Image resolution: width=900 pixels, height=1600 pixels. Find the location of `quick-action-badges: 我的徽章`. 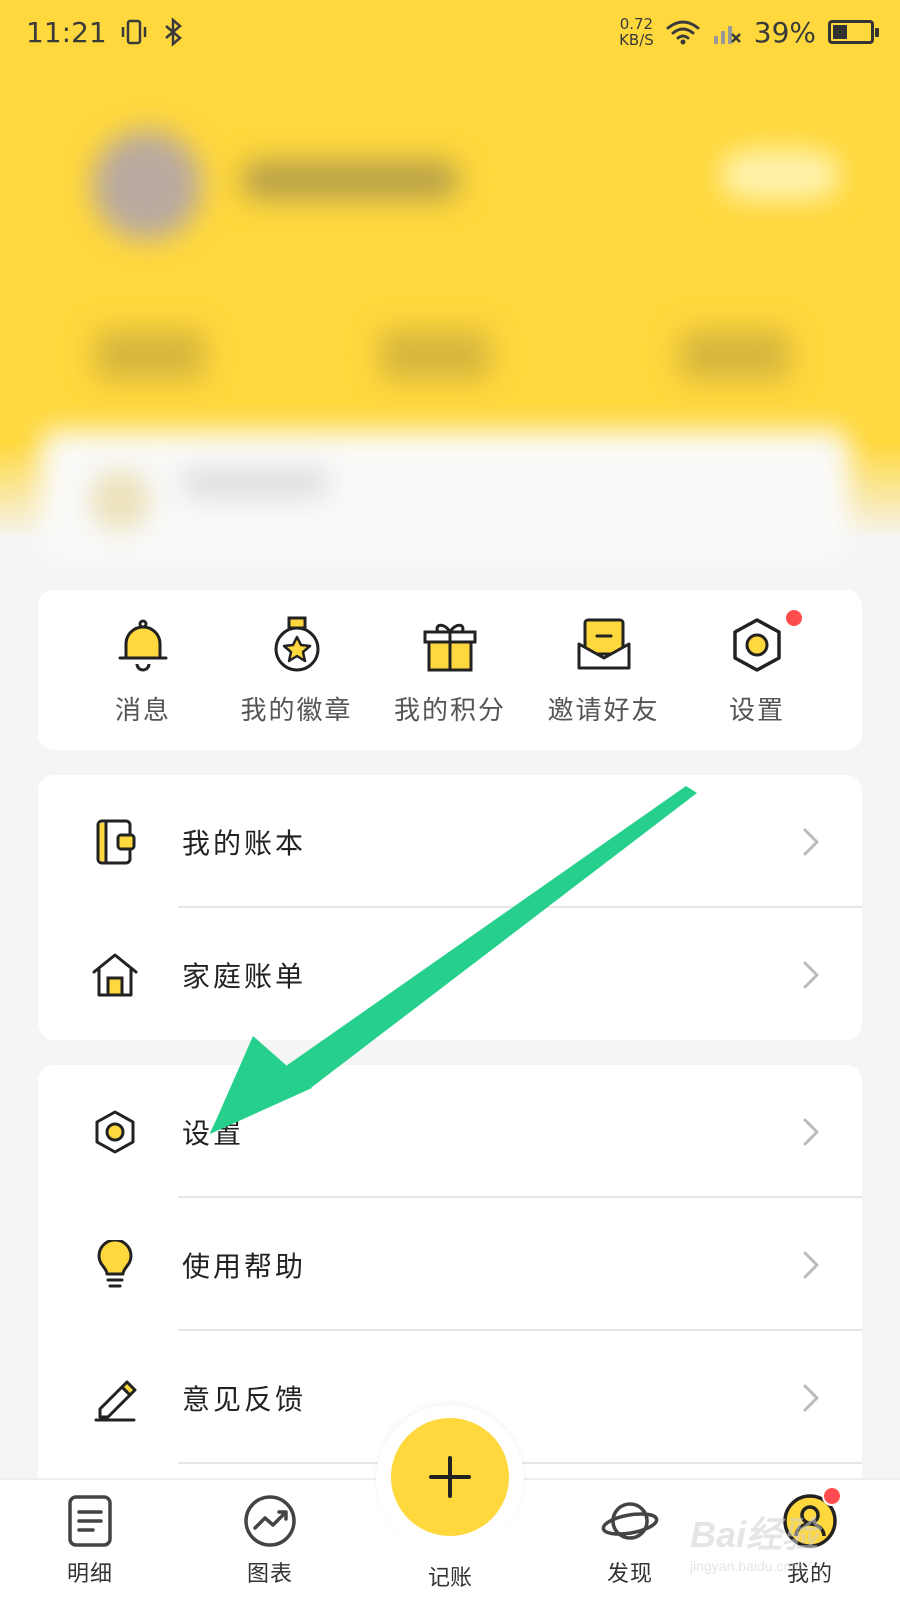

quick-action-badges: 我的徽章 is located at coordinates (297, 670).